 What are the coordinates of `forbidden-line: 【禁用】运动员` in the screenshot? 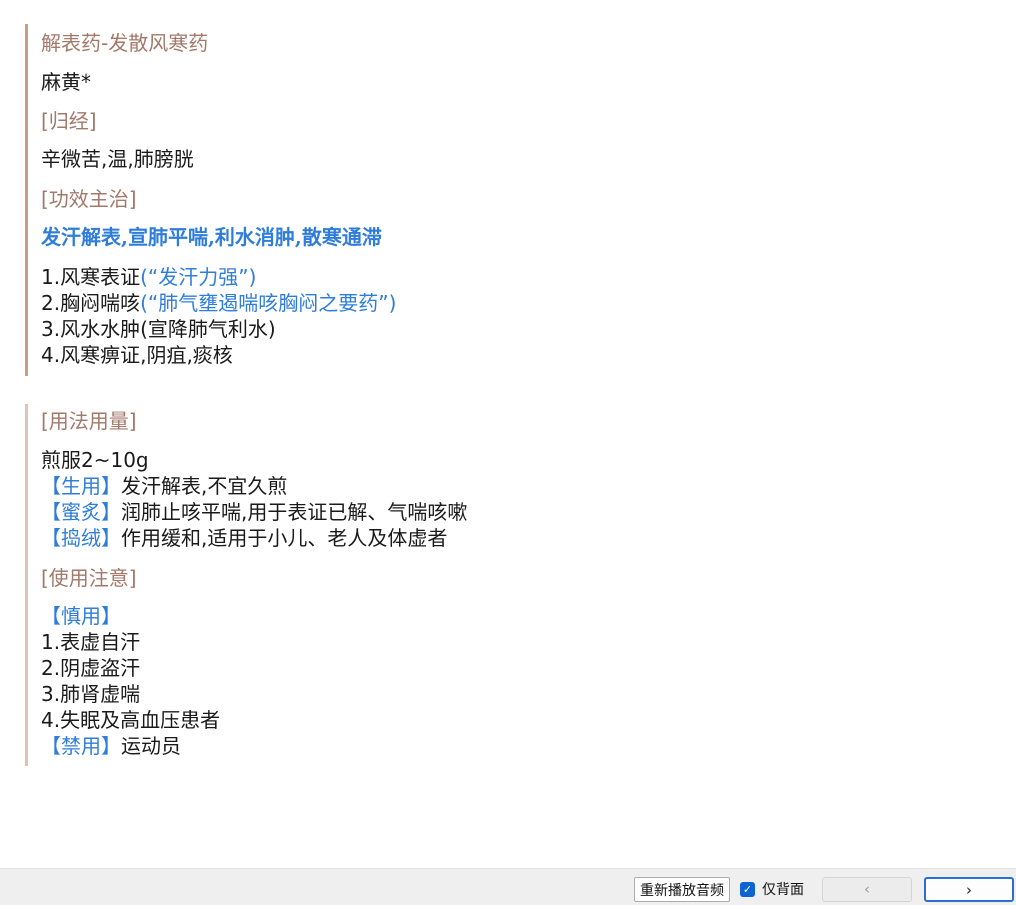 It's located at (111, 746).